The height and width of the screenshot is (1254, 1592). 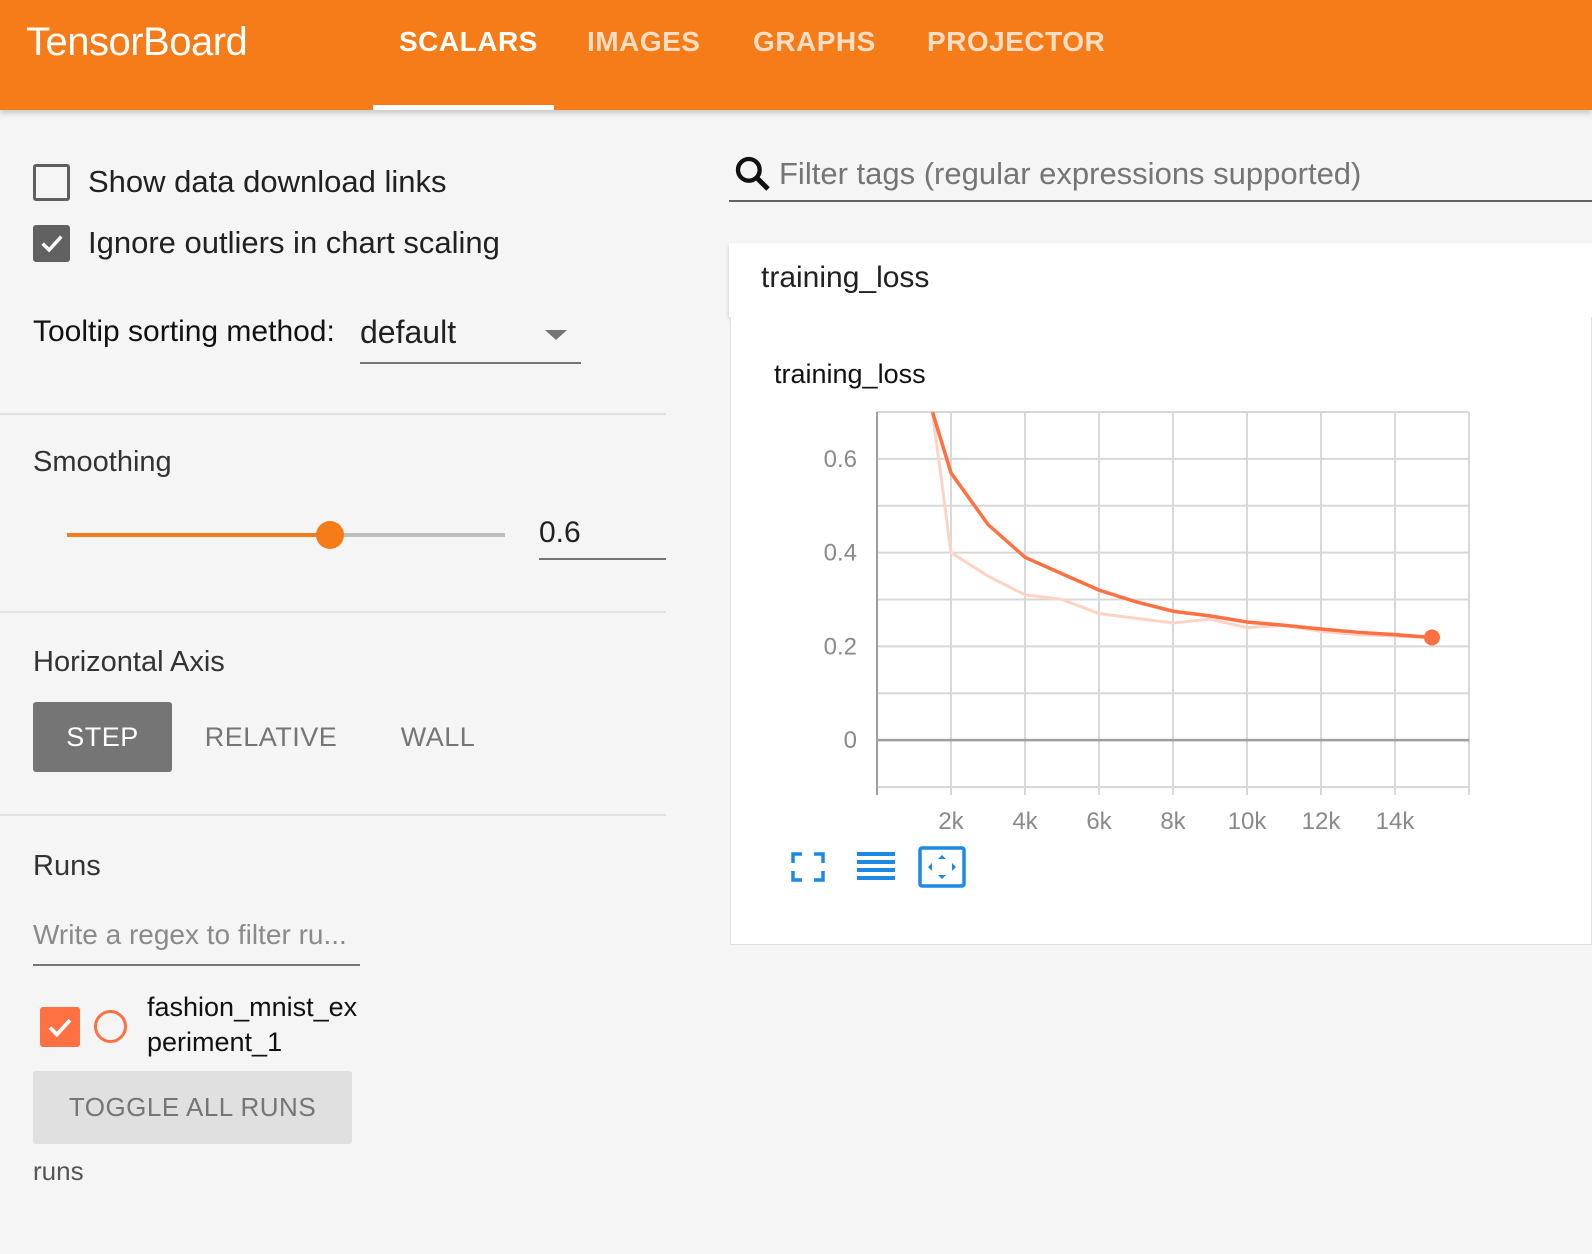 What do you see at coordinates (137, 42) in the screenshot?
I see `app-title: TensorBoard` at bounding box center [137, 42].